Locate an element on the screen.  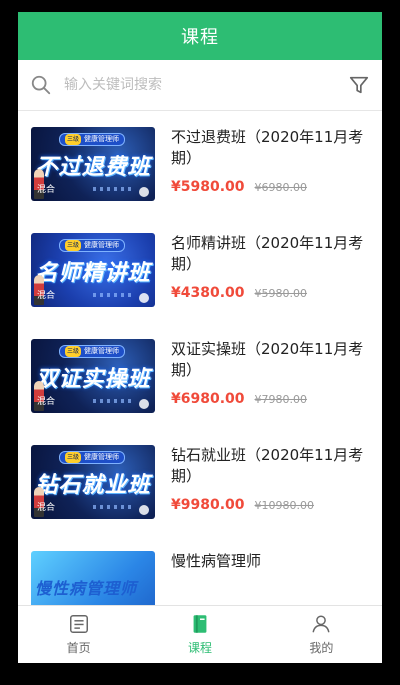
page-title: 课程 is located at coordinates (200, 37).